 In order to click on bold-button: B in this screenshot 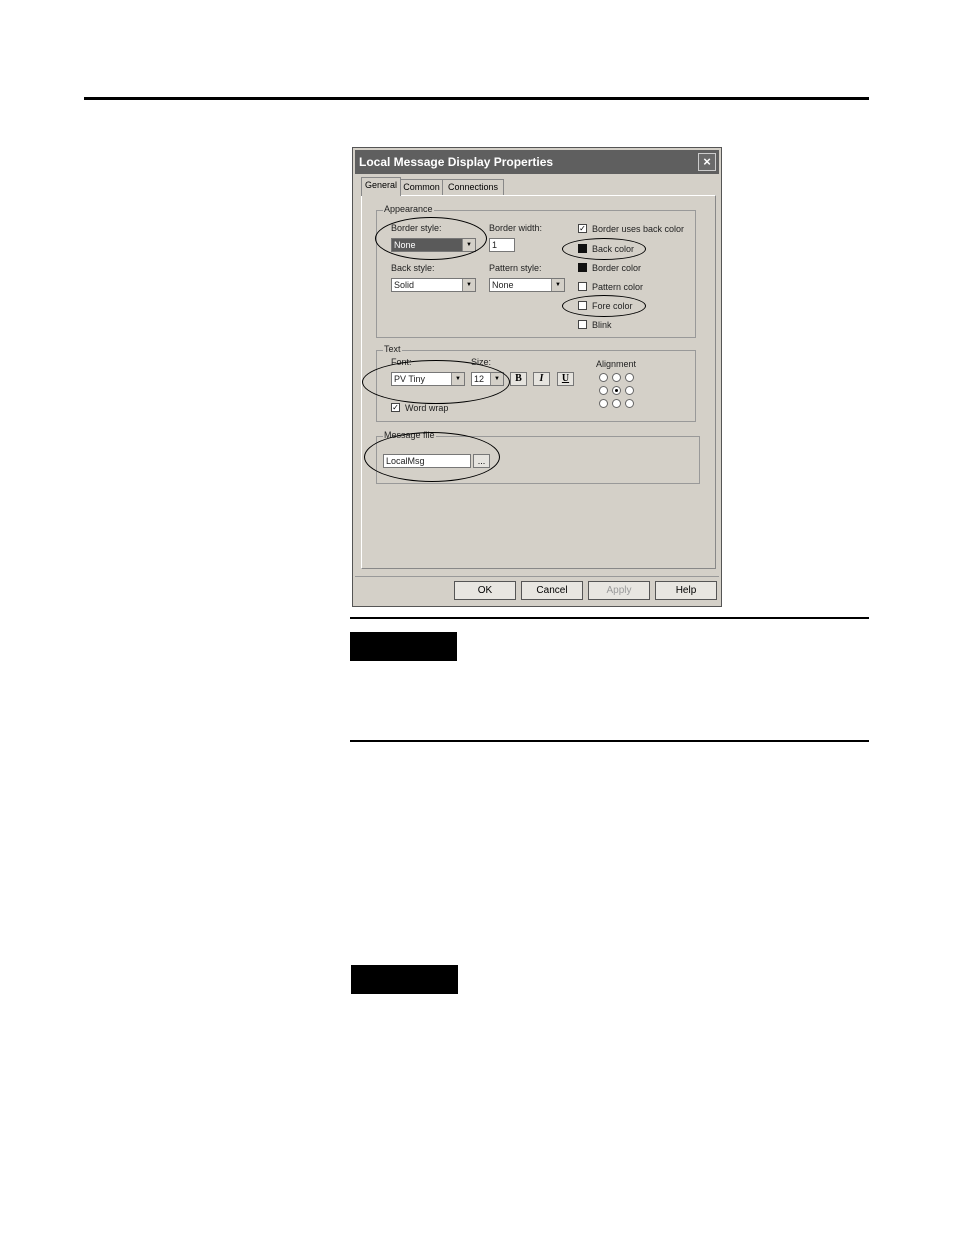, I will do `click(518, 379)`.